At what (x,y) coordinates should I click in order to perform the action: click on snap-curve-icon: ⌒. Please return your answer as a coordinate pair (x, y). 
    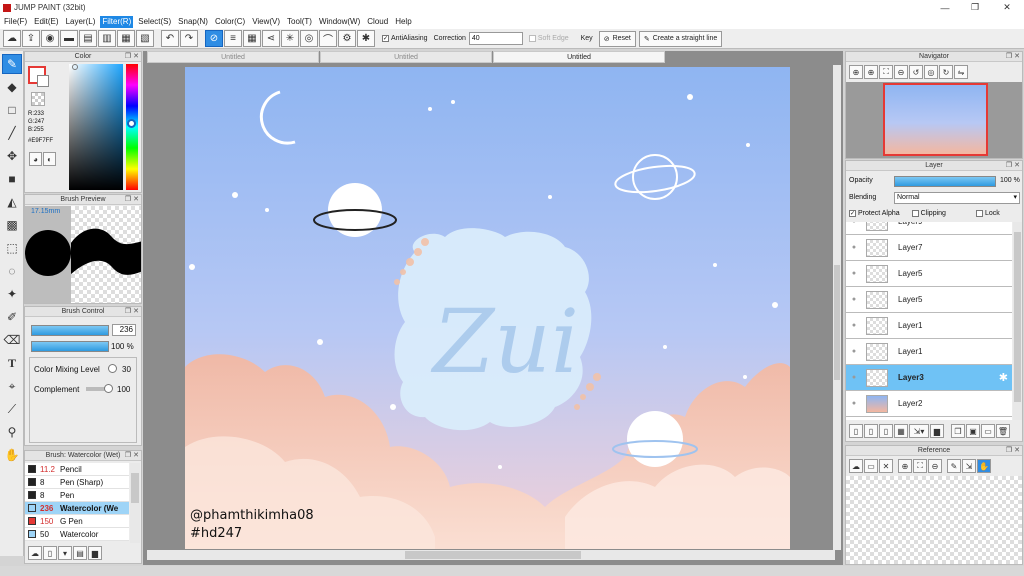
    Looking at the image, I should click on (328, 38).